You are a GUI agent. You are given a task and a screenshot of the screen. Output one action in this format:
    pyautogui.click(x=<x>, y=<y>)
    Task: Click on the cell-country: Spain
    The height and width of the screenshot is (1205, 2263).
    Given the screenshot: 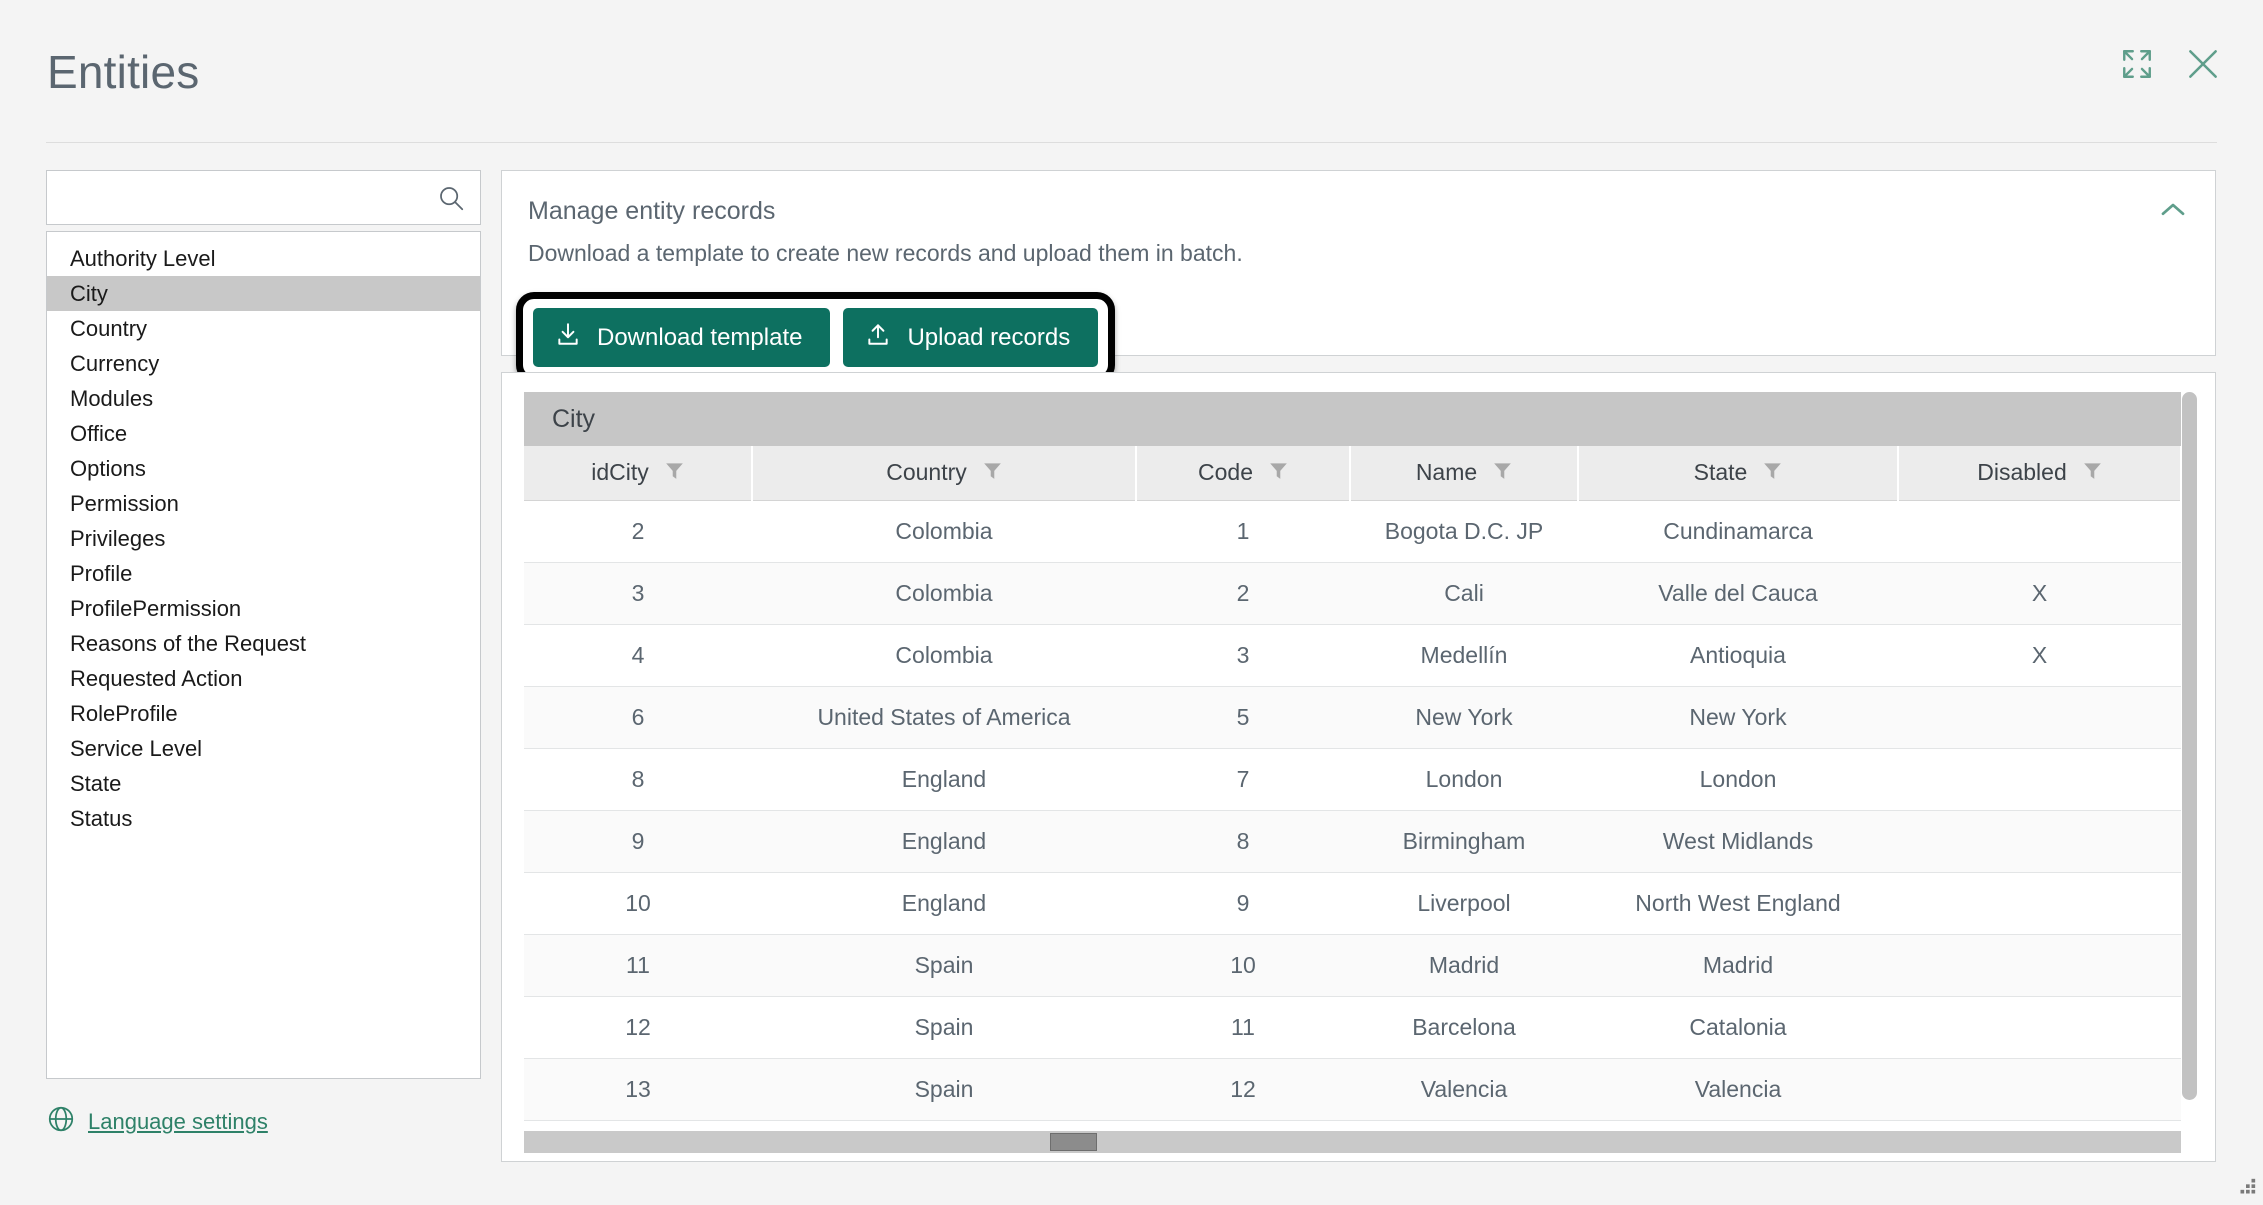 What is the action you would take?
    pyautogui.click(x=944, y=965)
    